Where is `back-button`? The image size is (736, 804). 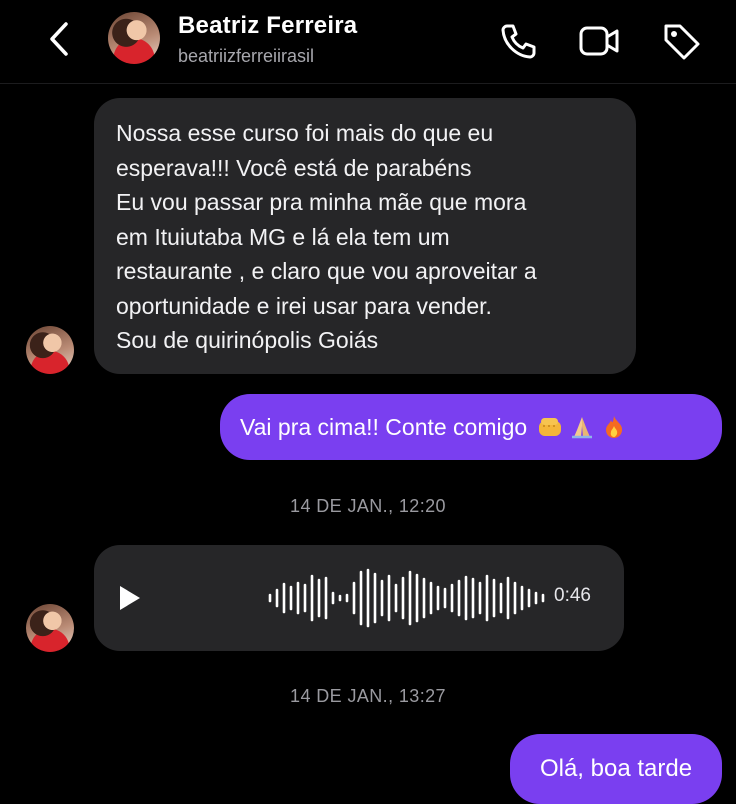
back-button is located at coordinates (62, 39).